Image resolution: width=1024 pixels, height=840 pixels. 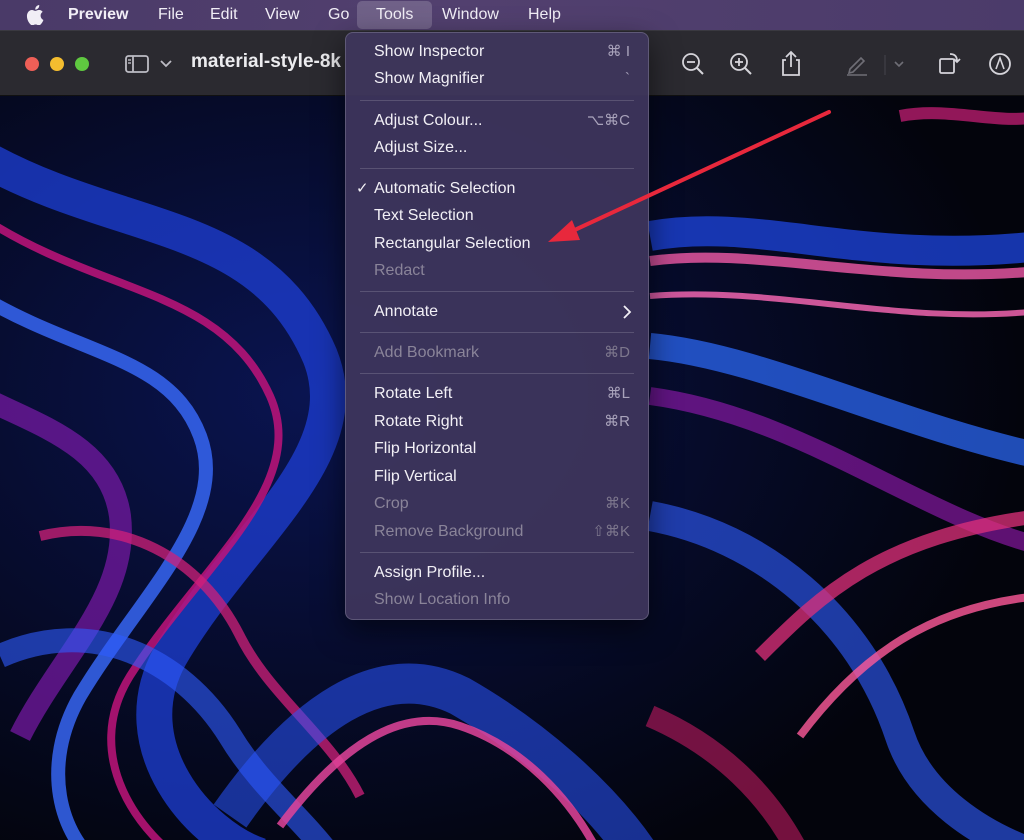 I want to click on menu-edit: Edit, so click(x=224, y=15).